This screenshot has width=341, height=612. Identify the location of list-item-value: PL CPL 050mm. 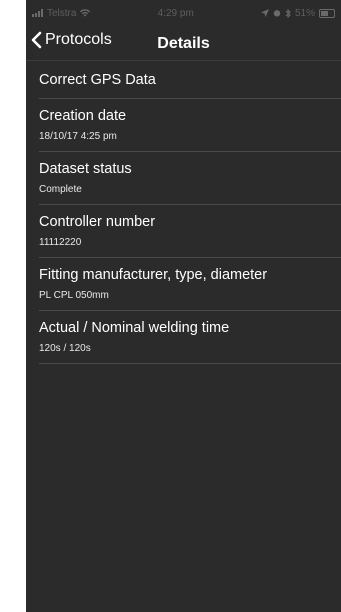
(74, 295).